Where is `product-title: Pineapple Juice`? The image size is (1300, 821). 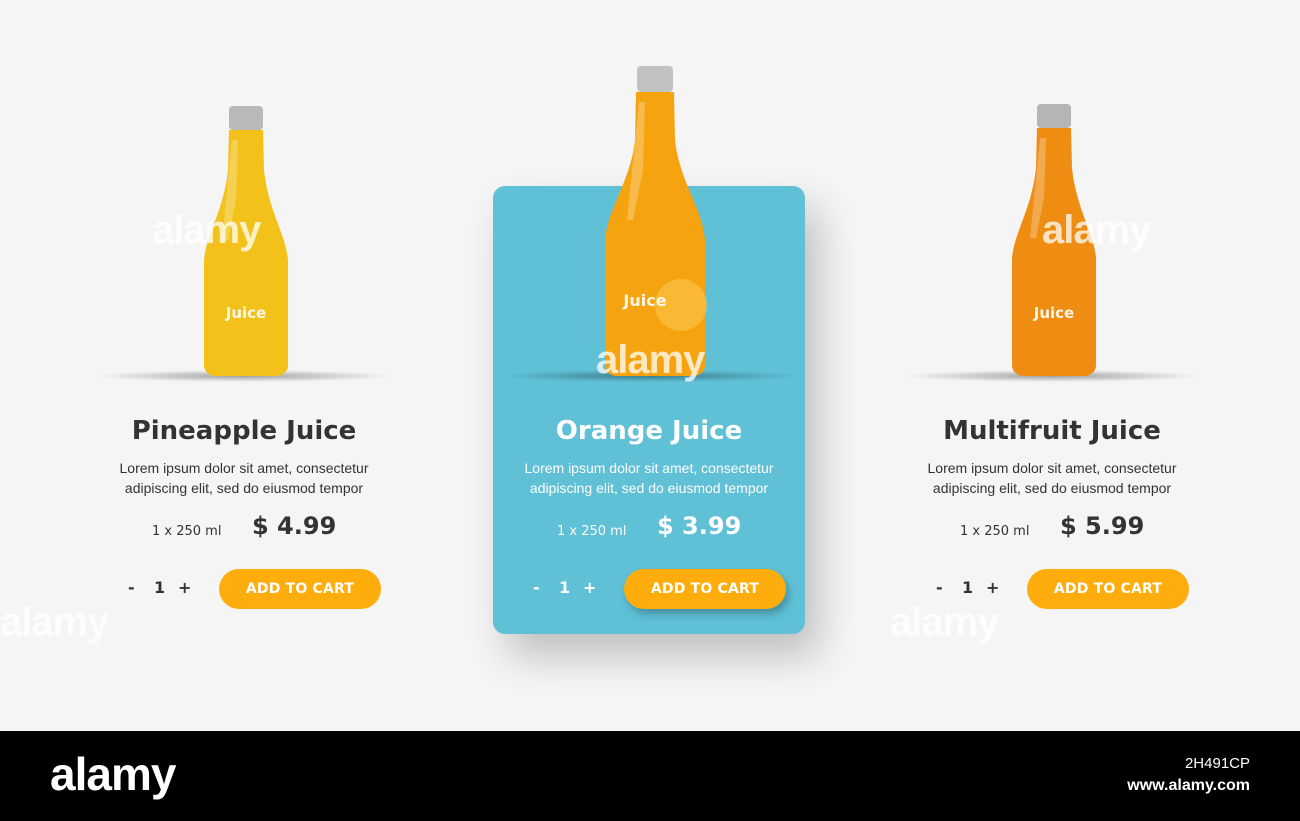
product-title: Pineapple Juice is located at coordinates (244, 431).